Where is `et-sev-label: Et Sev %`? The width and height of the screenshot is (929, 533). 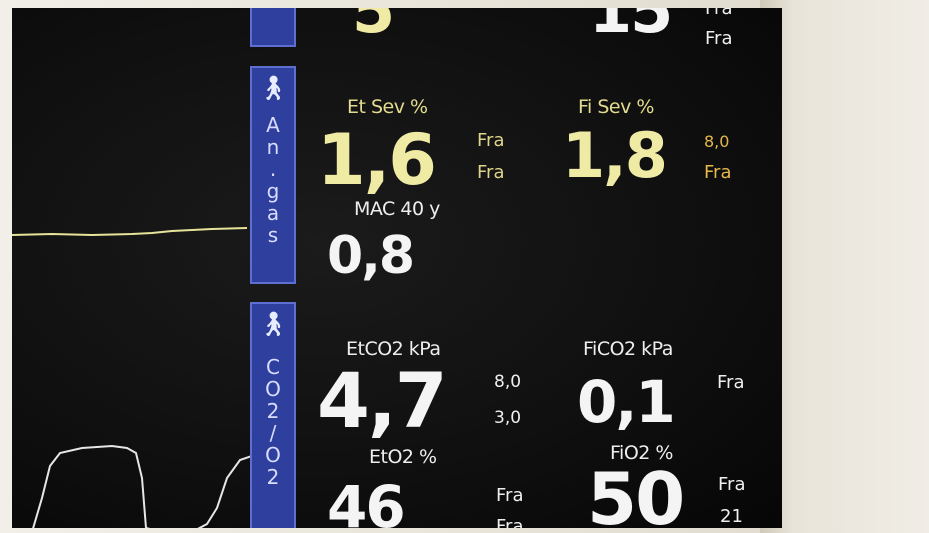
et-sev-label: Et Sev % is located at coordinates (387, 107).